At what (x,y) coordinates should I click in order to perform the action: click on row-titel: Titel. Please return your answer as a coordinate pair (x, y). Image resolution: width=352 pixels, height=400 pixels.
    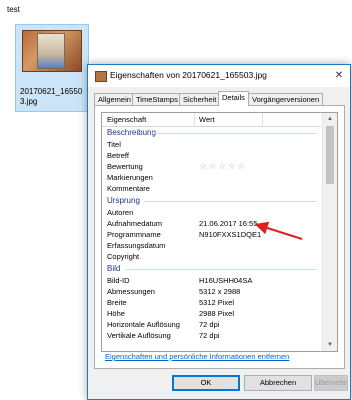
    Looking at the image, I should click on (211, 144).